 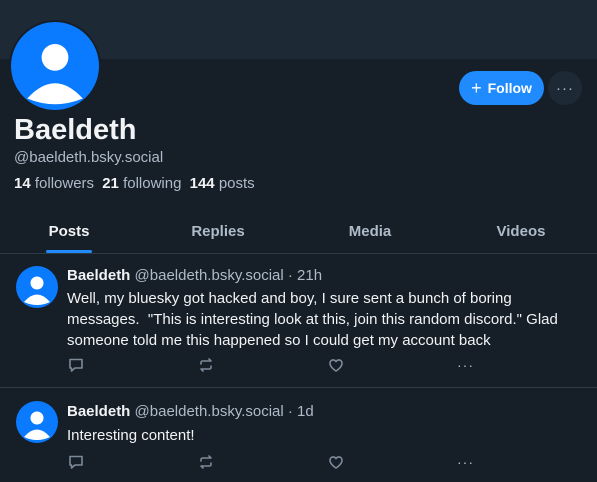 What do you see at coordinates (131, 435) in the screenshot?
I see `post-text: Interesting content!` at bounding box center [131, 435].